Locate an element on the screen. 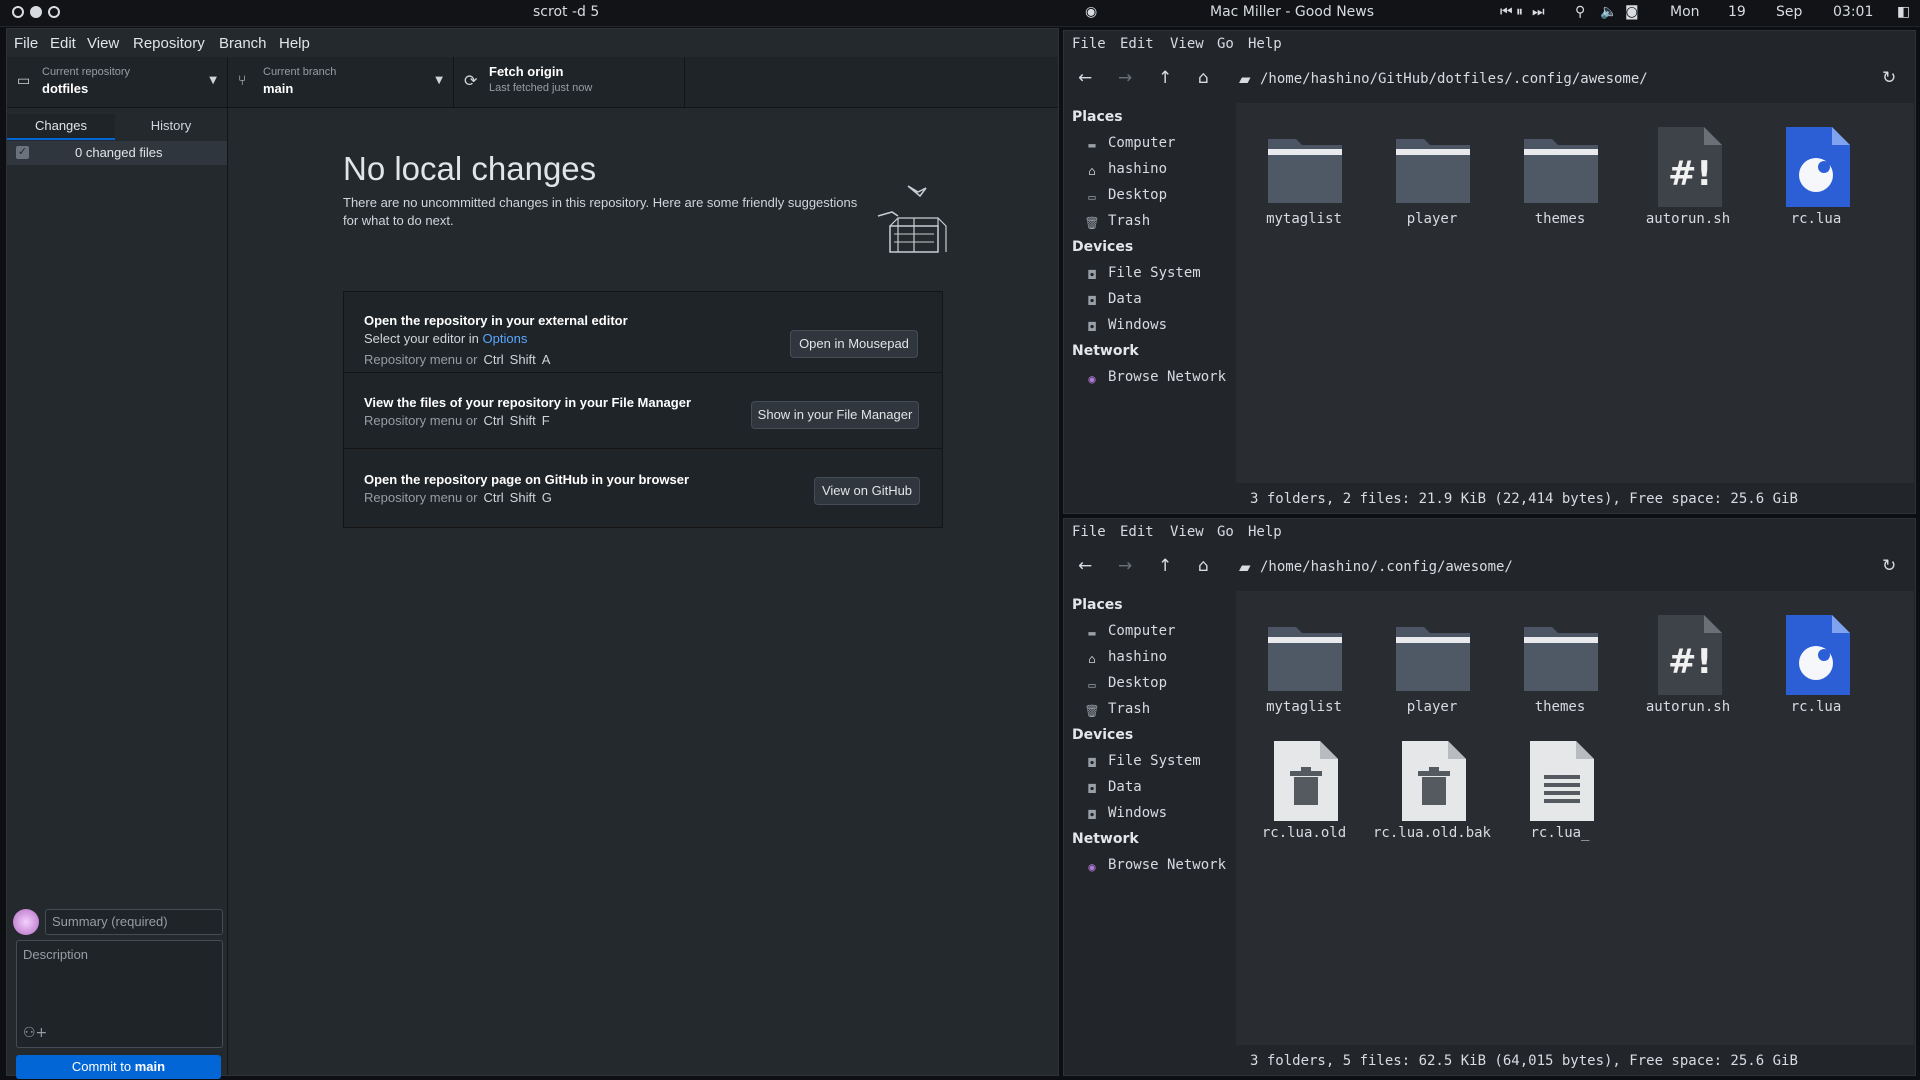 The width and height of the screenshot is (1920, 1080). chevron-down-icon: ▼ is located at coordinates (213, 80).